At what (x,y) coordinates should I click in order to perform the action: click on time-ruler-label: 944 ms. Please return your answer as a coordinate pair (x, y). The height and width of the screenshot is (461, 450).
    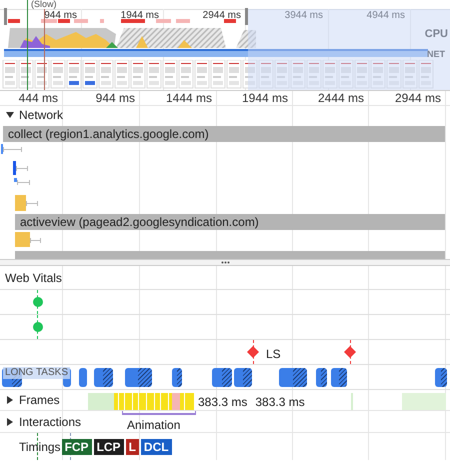
    Looking at the image, I should click on (114, 98).